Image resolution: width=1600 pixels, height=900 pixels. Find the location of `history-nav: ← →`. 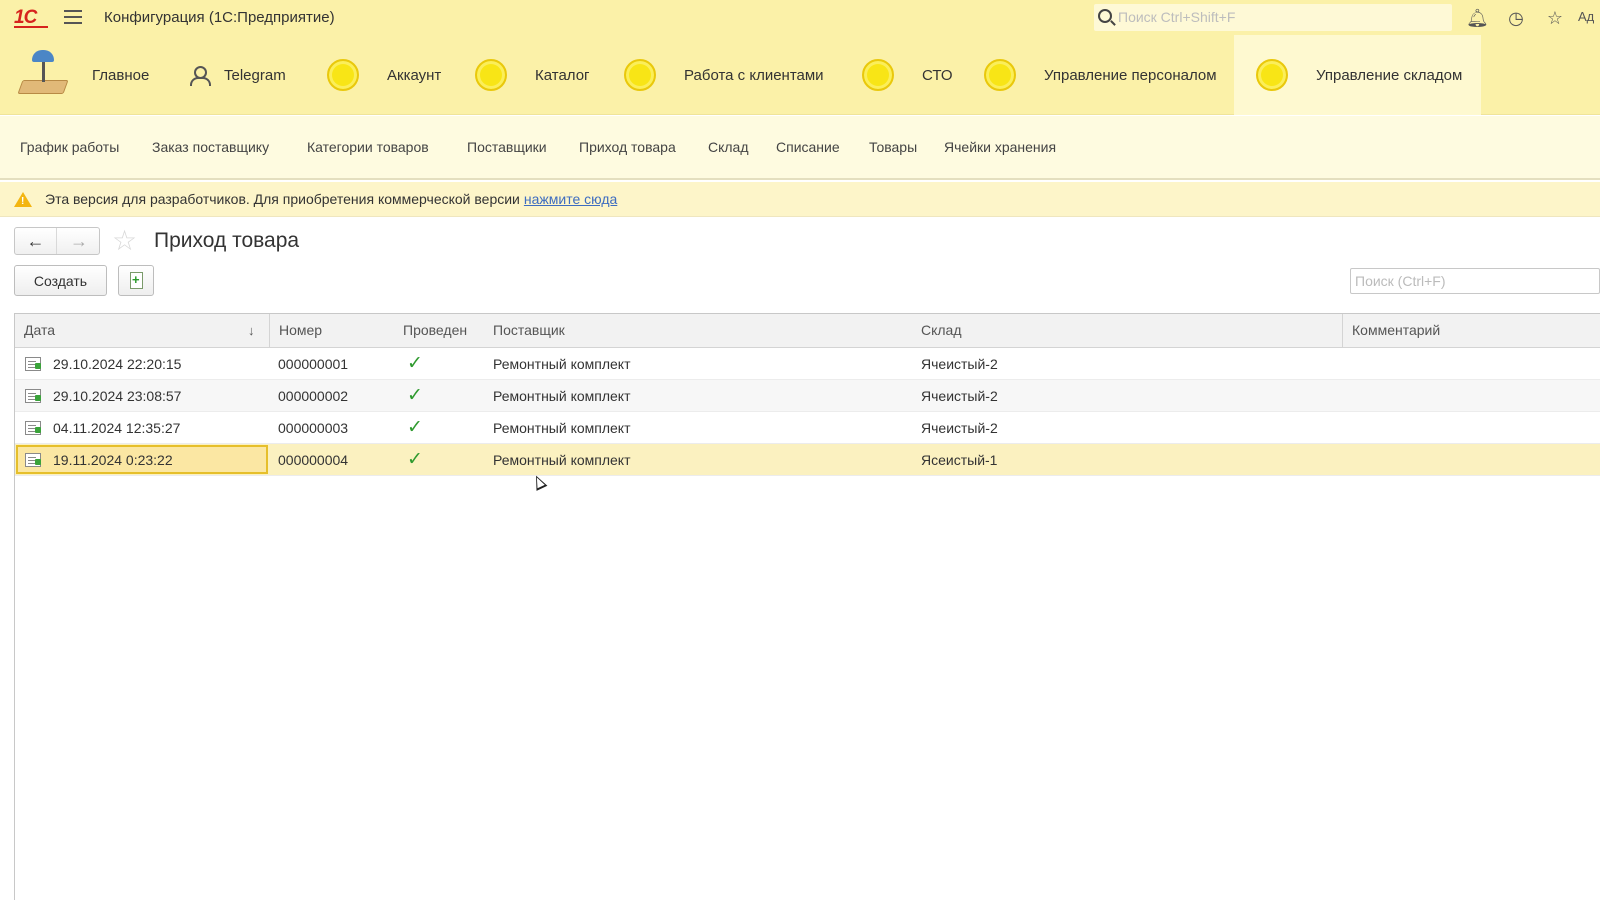

history-nav: ← → is located at coordinates (57, 241).